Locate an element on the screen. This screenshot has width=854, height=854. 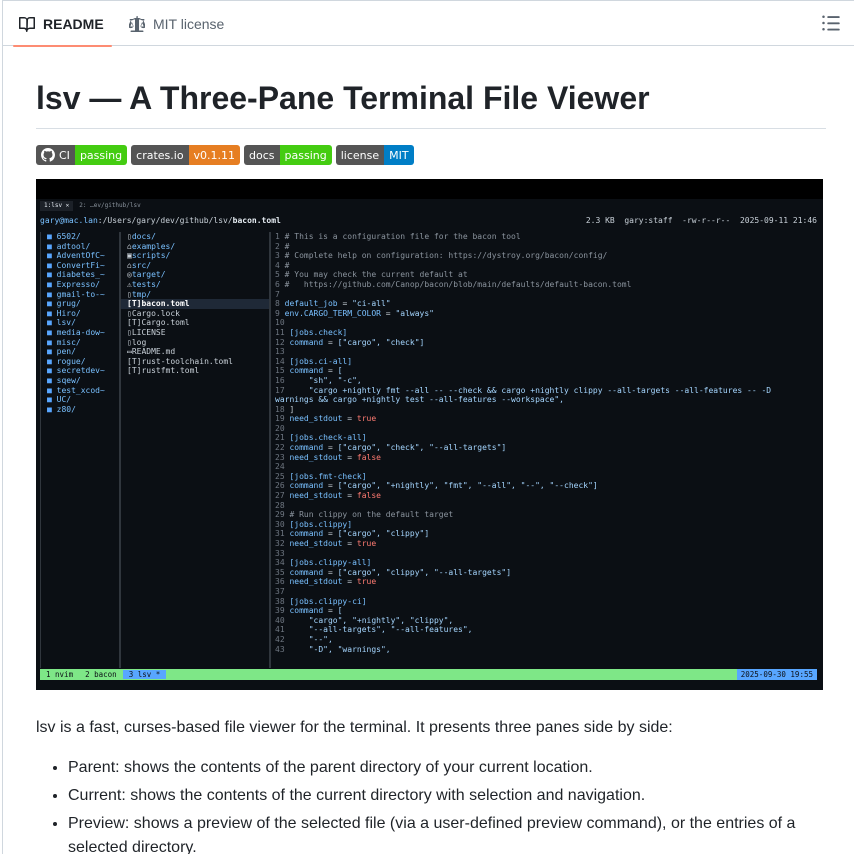
line-number: 28 is located at coordinates (282, 505).